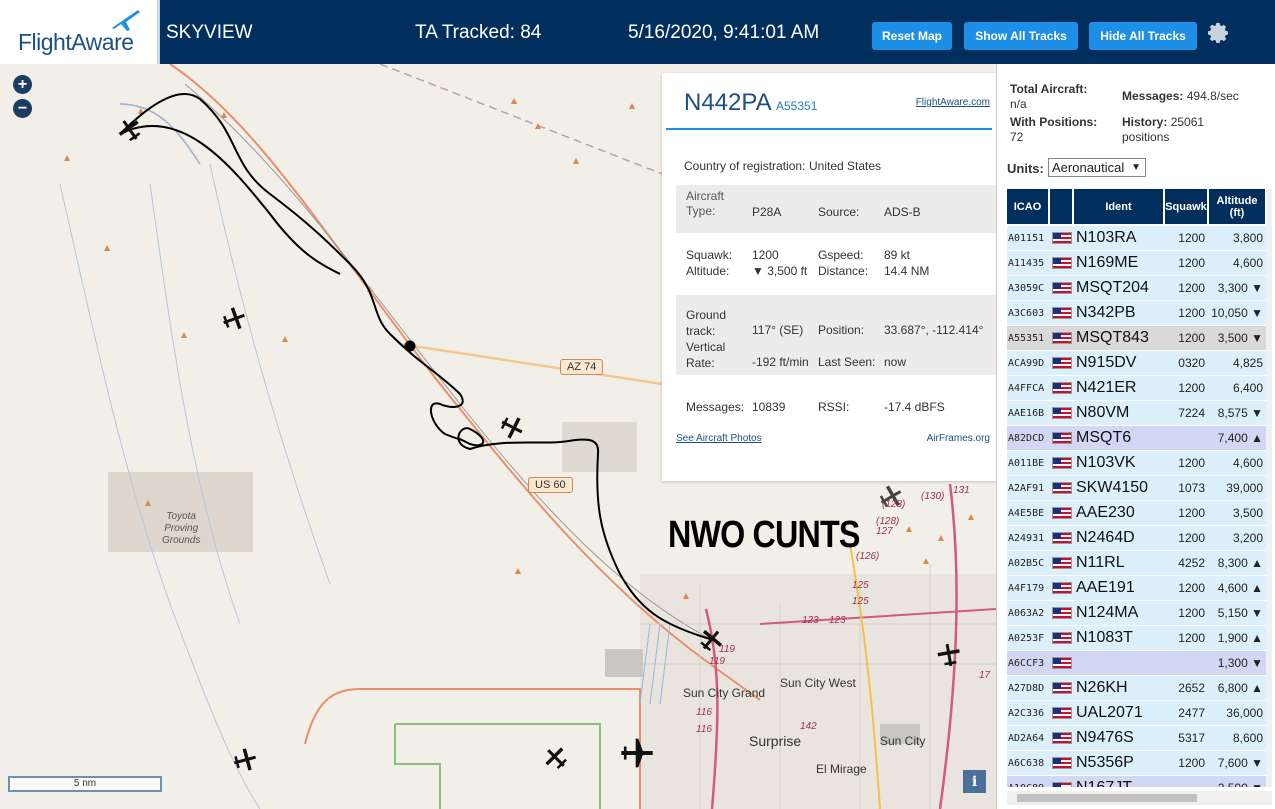 This screenshot has height=809, width=1275. What do you see at coordinates (1139, 688) in the screenshot?
I see `table-row: A27D8D N26KH 2652 6,800 ▲` at bounding box center [1139, 688].